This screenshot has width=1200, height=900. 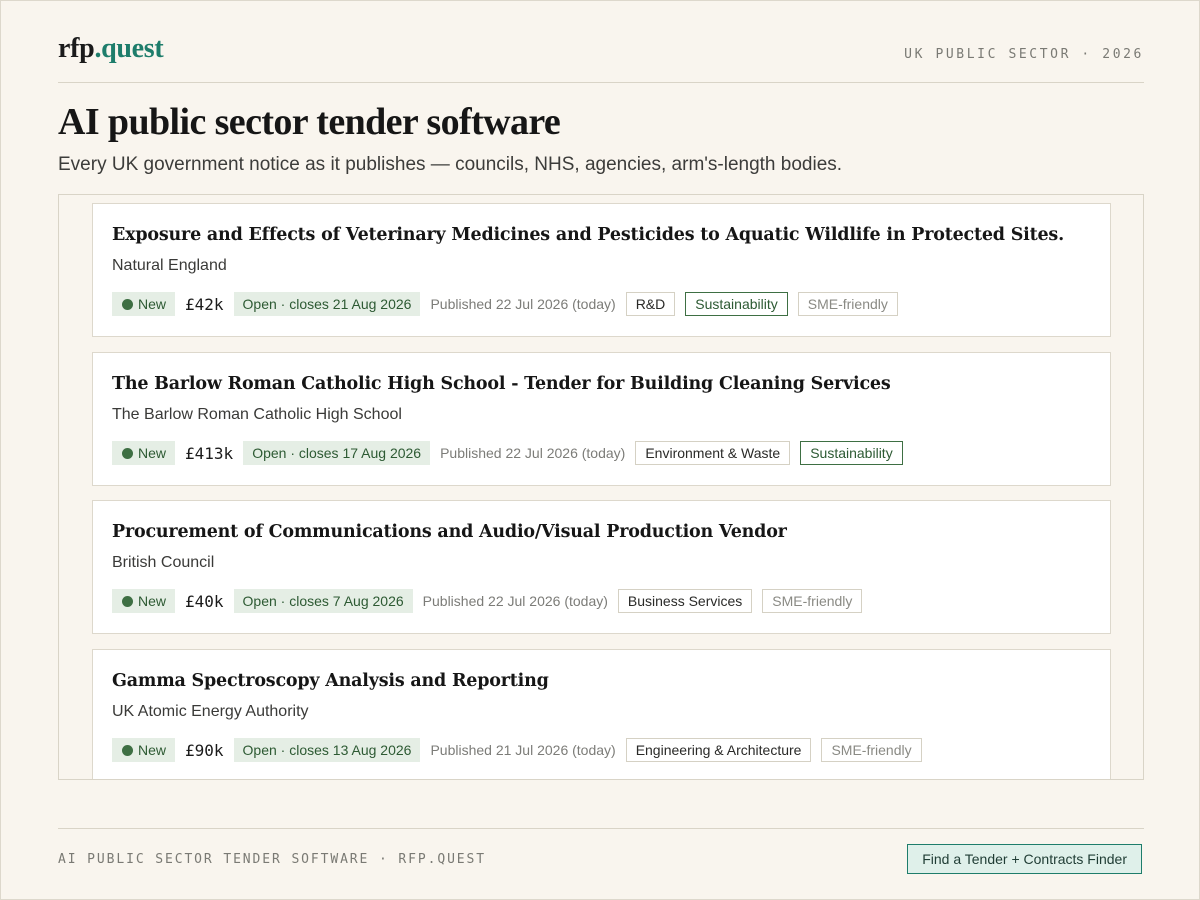 What do you see at coordinates (650, 304) in the screenshot?
I see `tag-rnd: R&D` at bounding box center [650, 304].